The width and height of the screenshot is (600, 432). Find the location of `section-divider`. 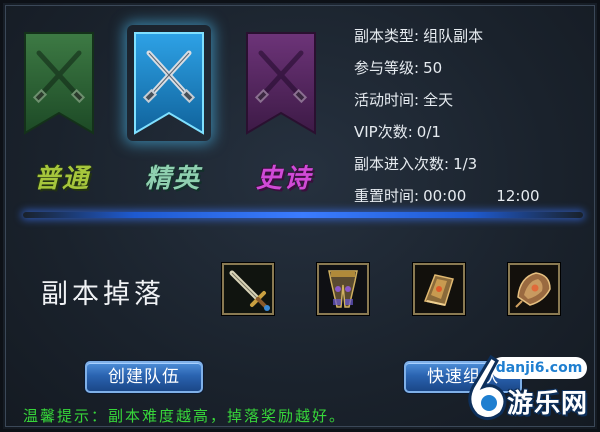

section-divider is located at coordinates (303, 215).